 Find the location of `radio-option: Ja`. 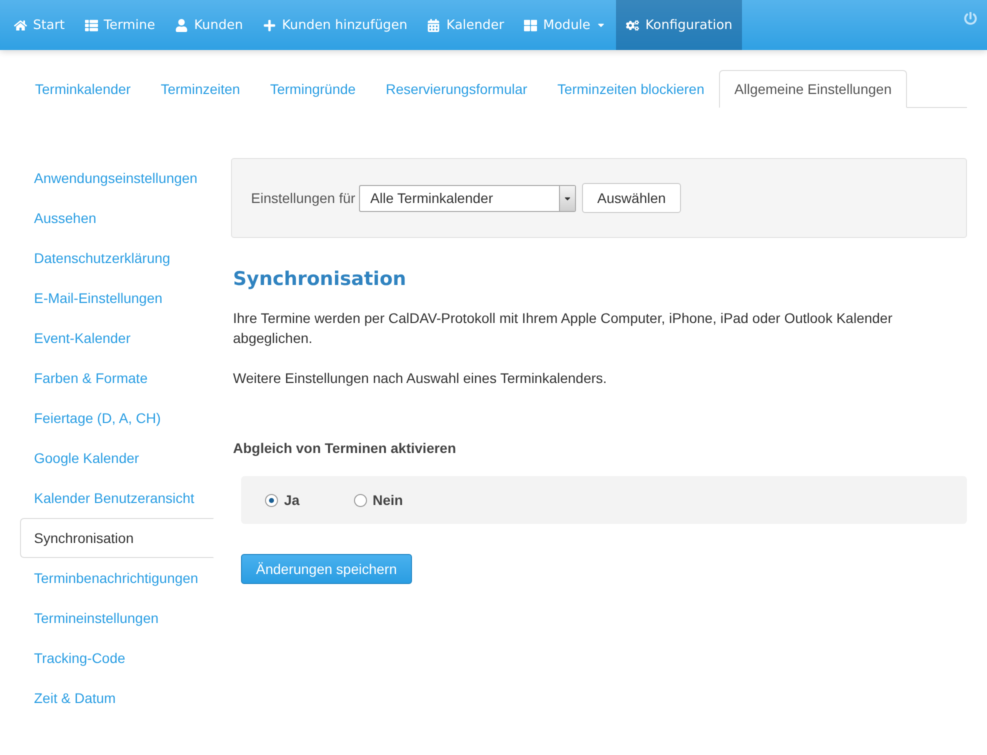

radio-option: Ja is located at coordinates (282, 500).